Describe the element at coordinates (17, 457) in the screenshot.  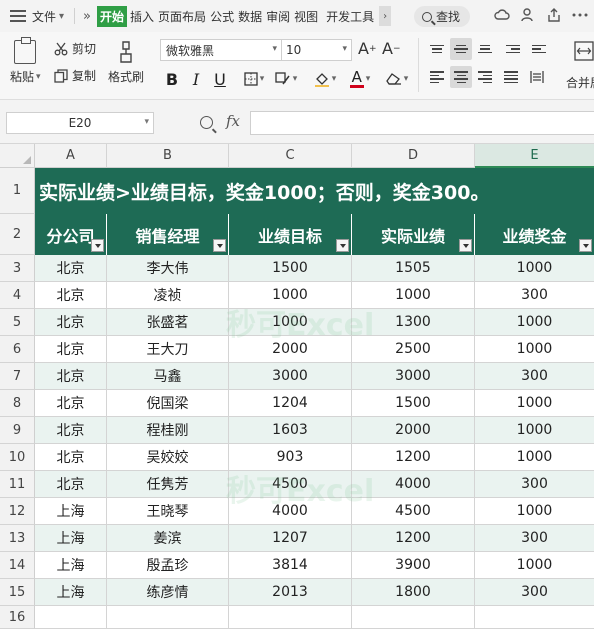
I see `row-header: 10` at that location.